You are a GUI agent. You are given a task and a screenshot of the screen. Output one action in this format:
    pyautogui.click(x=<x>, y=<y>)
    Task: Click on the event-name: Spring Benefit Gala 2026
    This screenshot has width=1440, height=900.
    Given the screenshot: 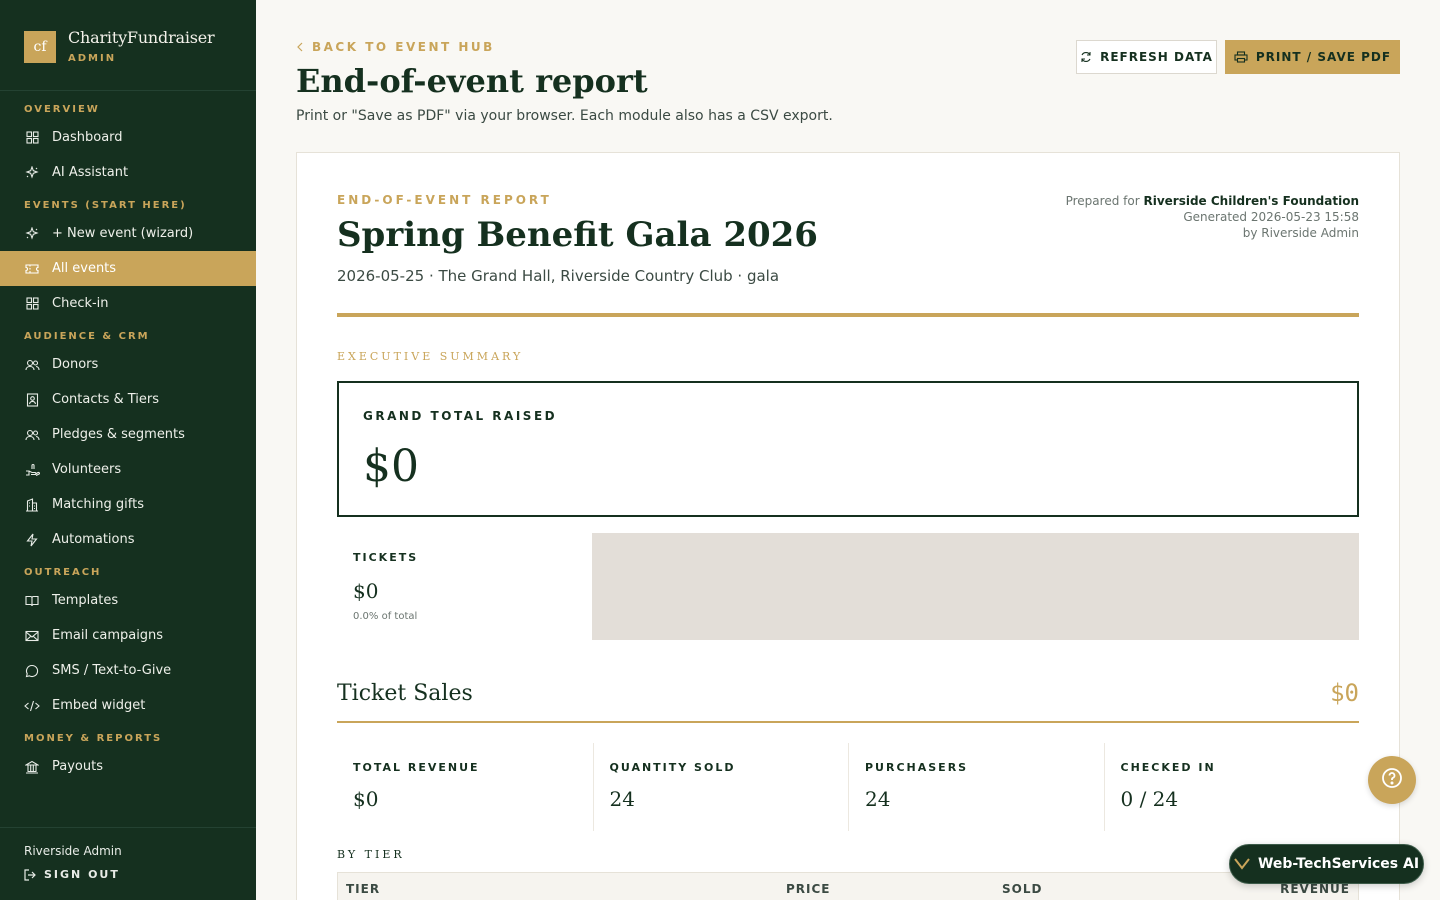 What is the action you would take?
    pyautogui.click(x=577, y=235)
    